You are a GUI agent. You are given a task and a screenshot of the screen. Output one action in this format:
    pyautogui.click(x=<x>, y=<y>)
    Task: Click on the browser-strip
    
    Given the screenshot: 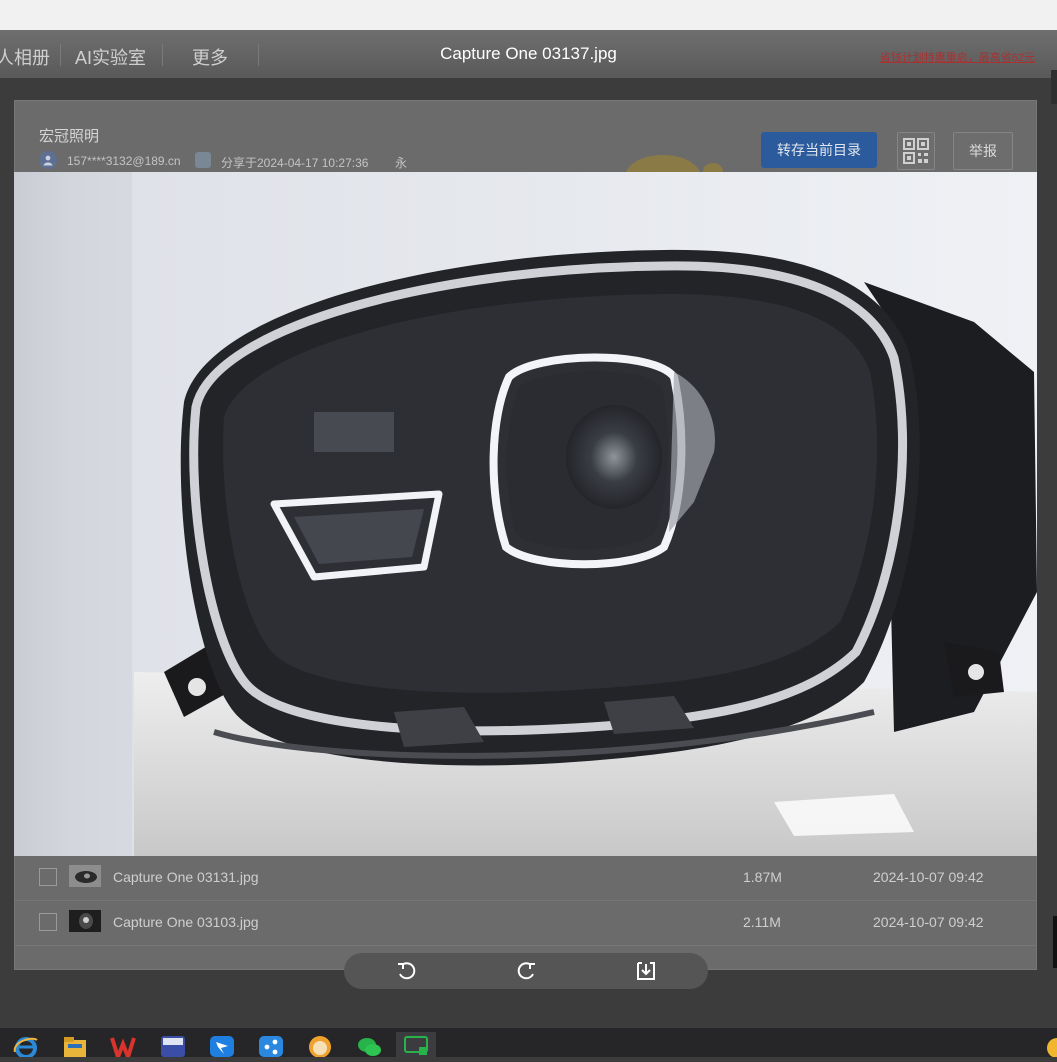 What is the action you would take?
    pyautogui.click(x=528, y=15)
    